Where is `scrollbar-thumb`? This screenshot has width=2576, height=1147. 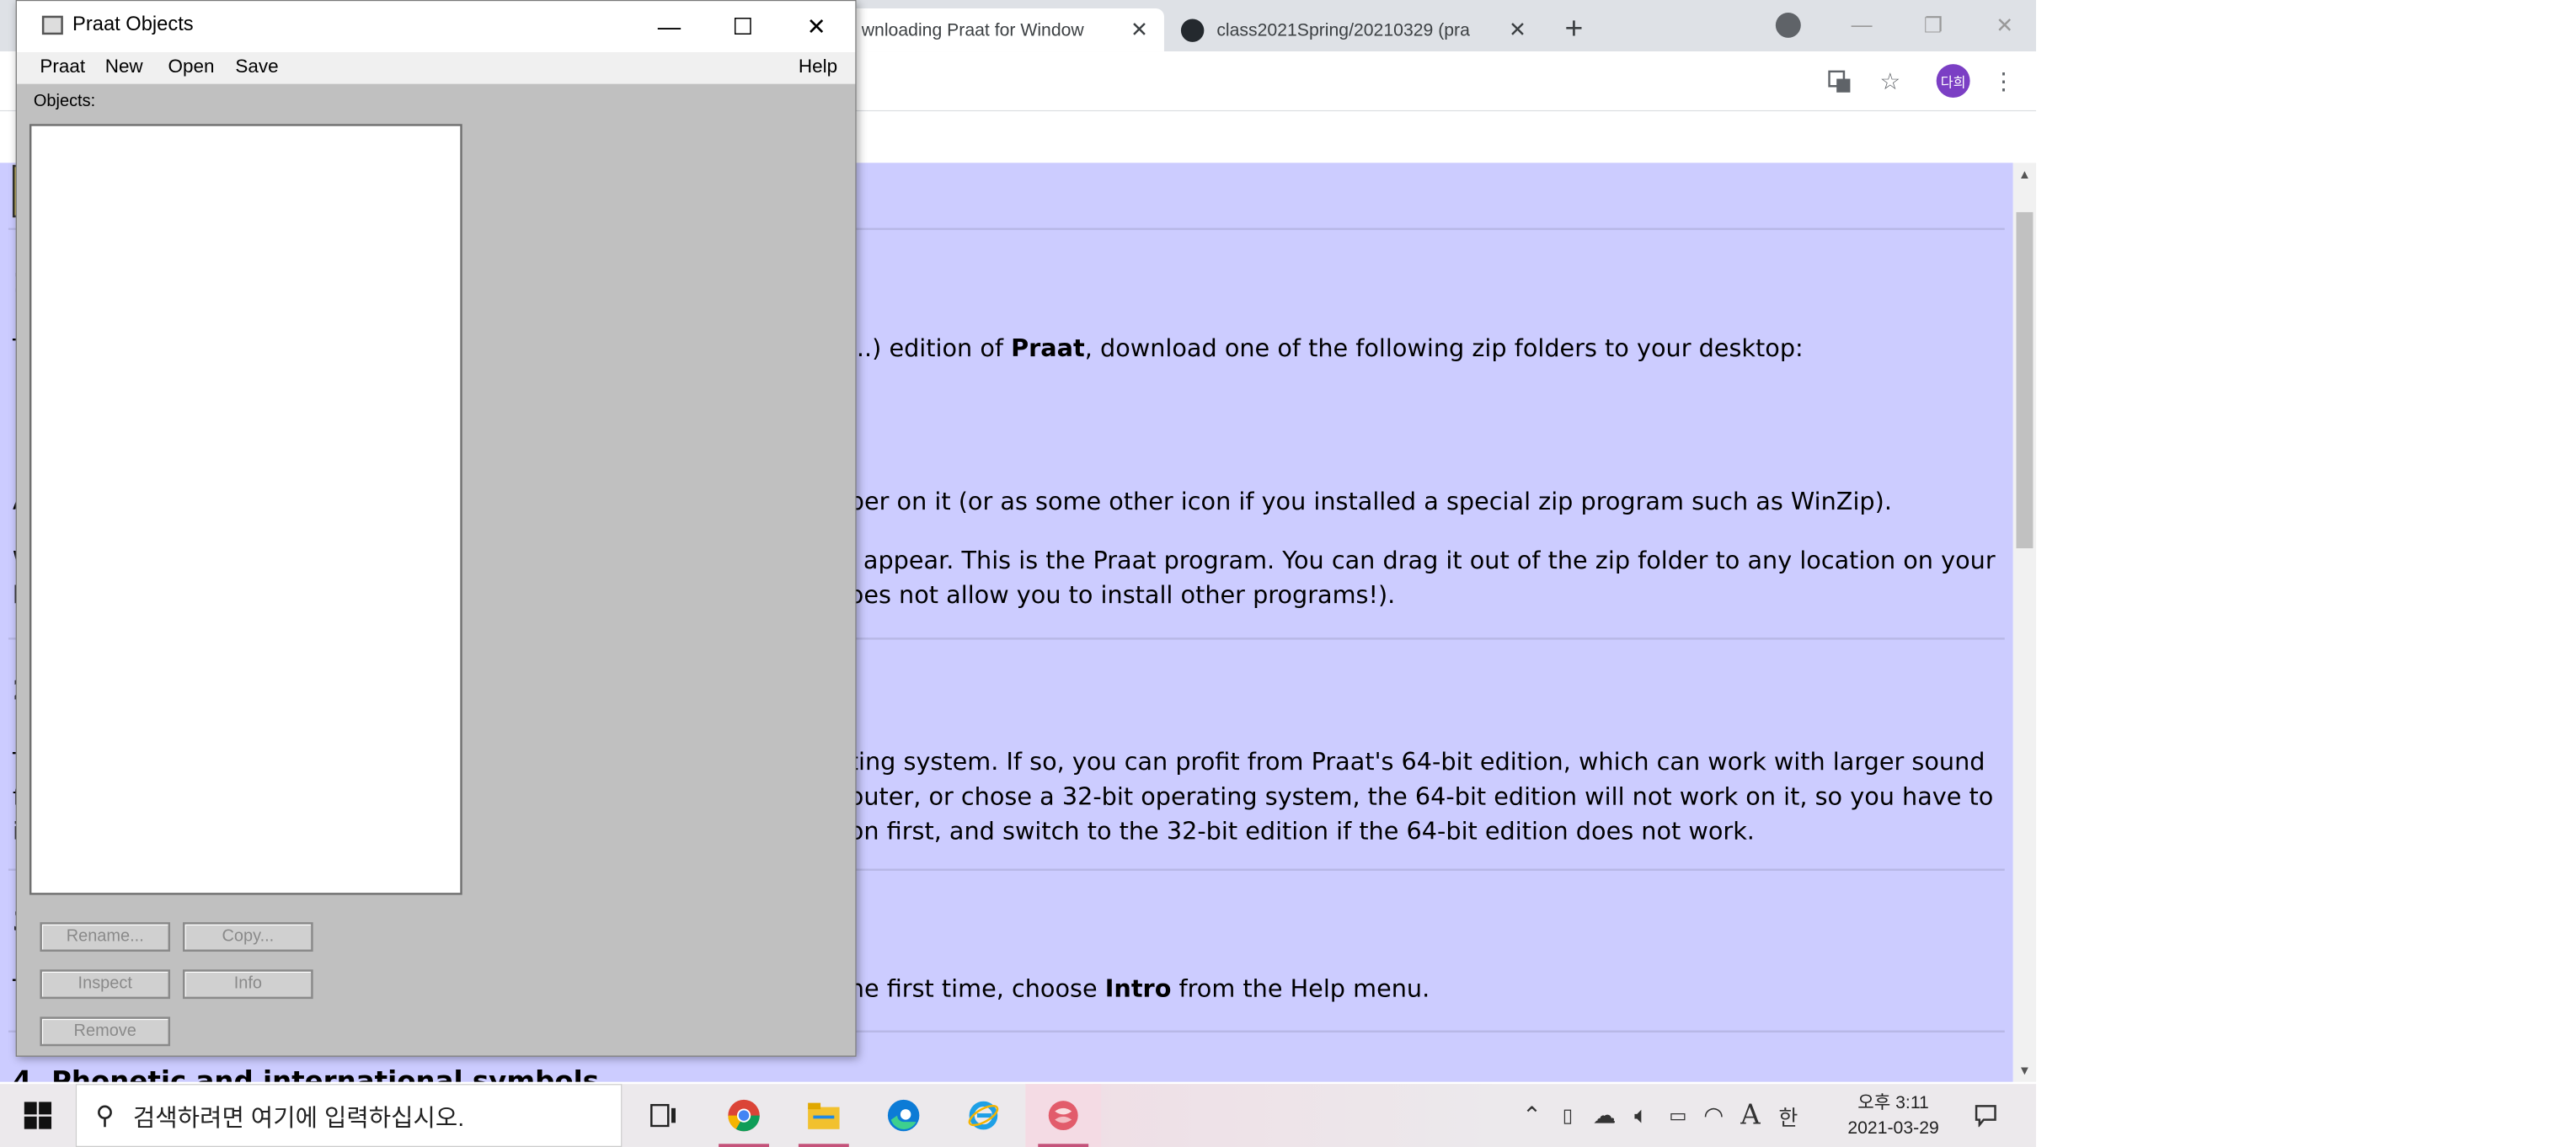
scrollbar-thumb is located at coordinates (2025, 380).